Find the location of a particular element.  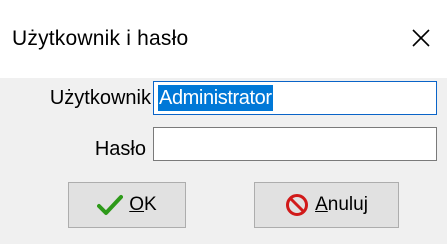

username-selected-text: Administrator is located at coordinates (215, 98).